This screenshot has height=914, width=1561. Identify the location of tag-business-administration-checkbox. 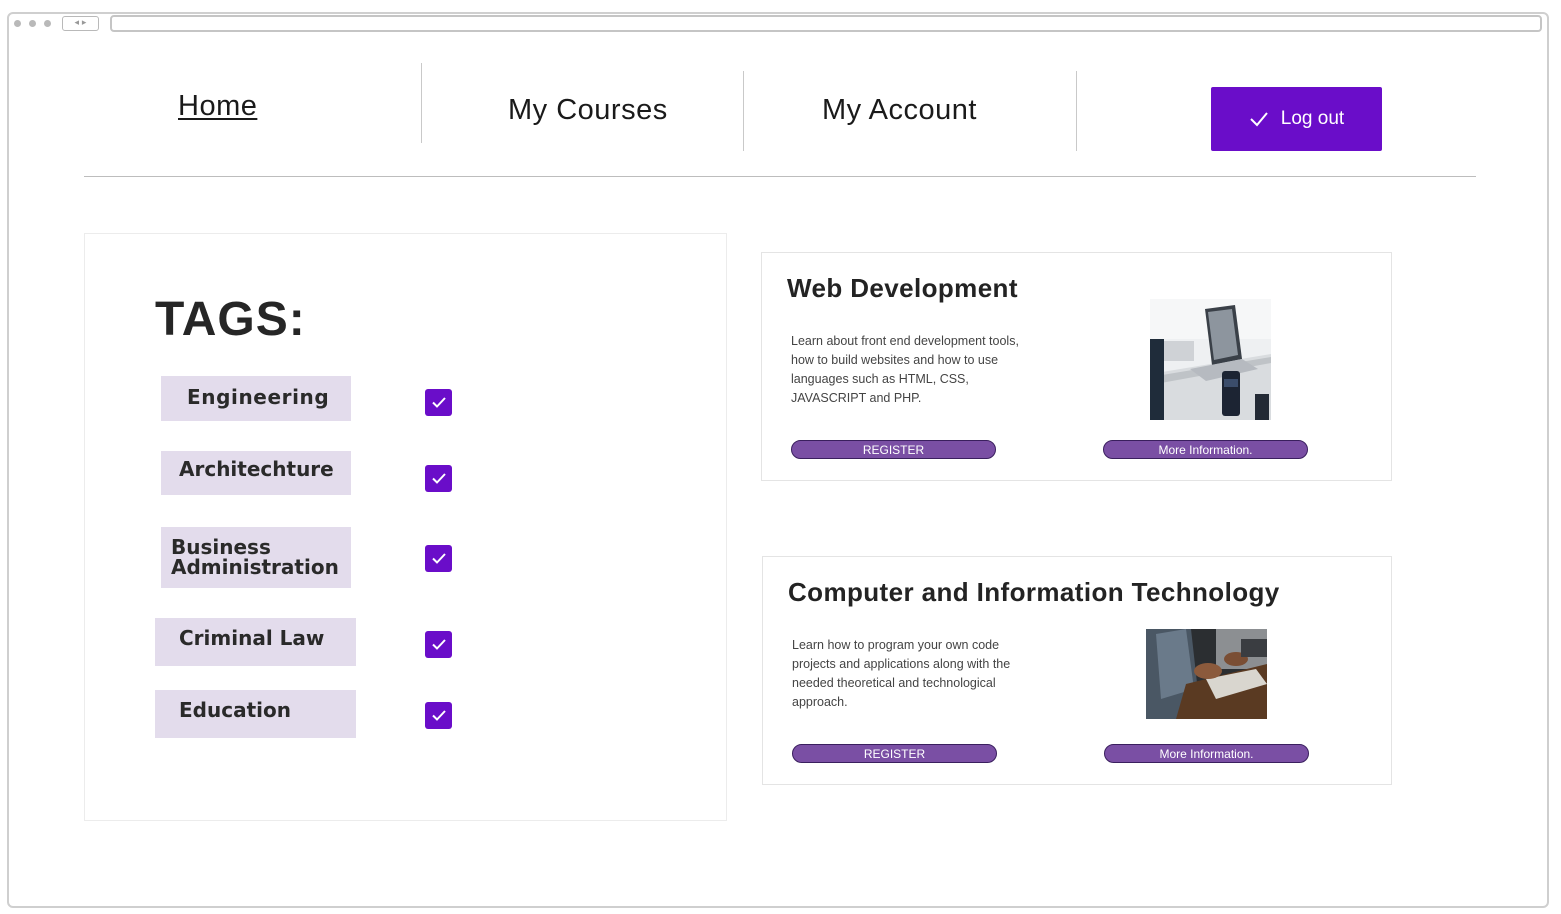
(438, 558).